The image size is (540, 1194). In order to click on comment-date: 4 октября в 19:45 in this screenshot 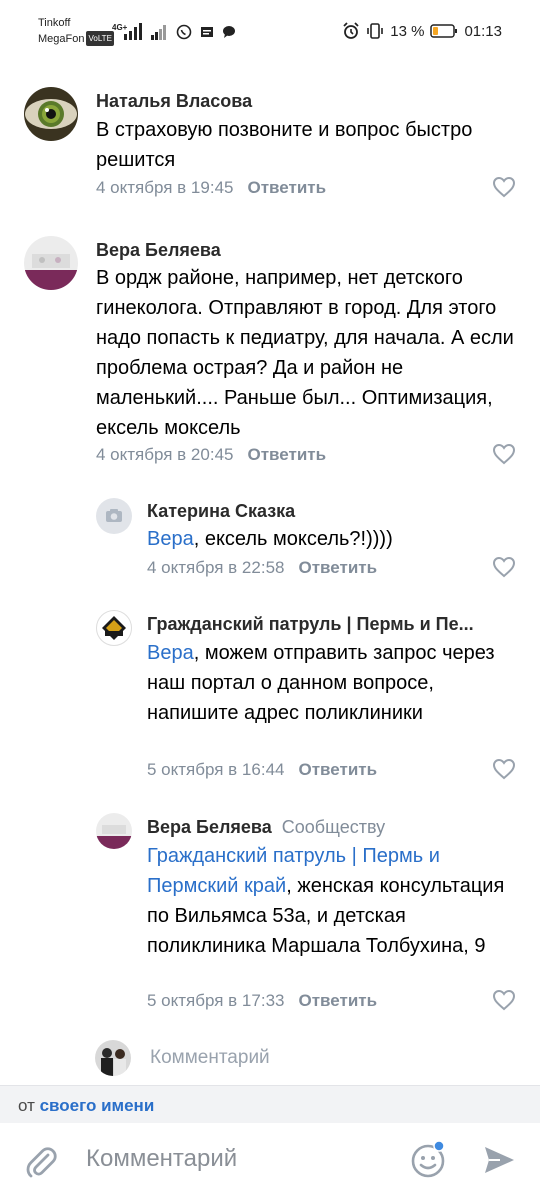, I will do `click(165, 187)`.